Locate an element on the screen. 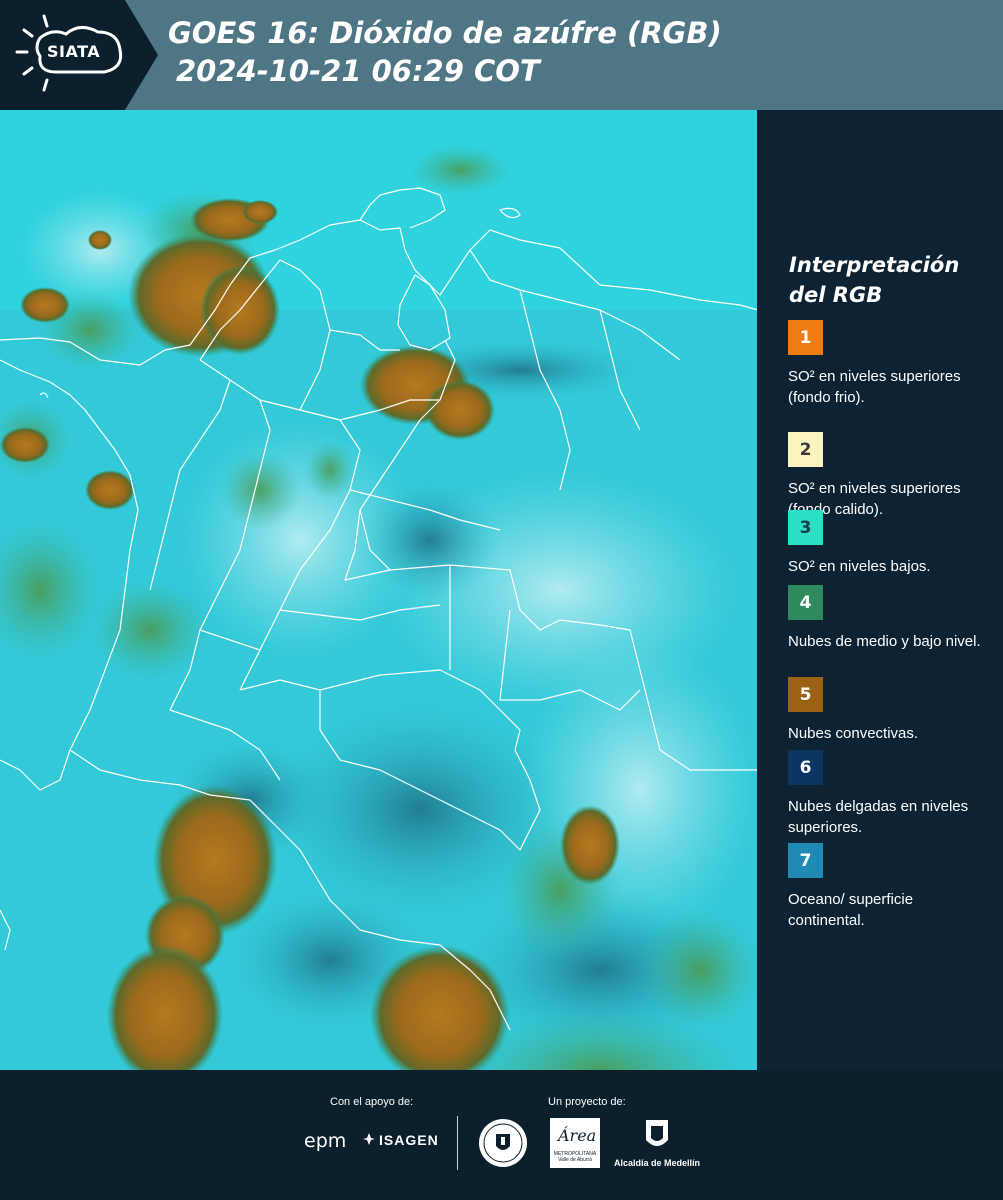 The height and width of the screenshot is (1200, 1003). support-label: Con el apoyo de: is located at coordinates (372, 1102).